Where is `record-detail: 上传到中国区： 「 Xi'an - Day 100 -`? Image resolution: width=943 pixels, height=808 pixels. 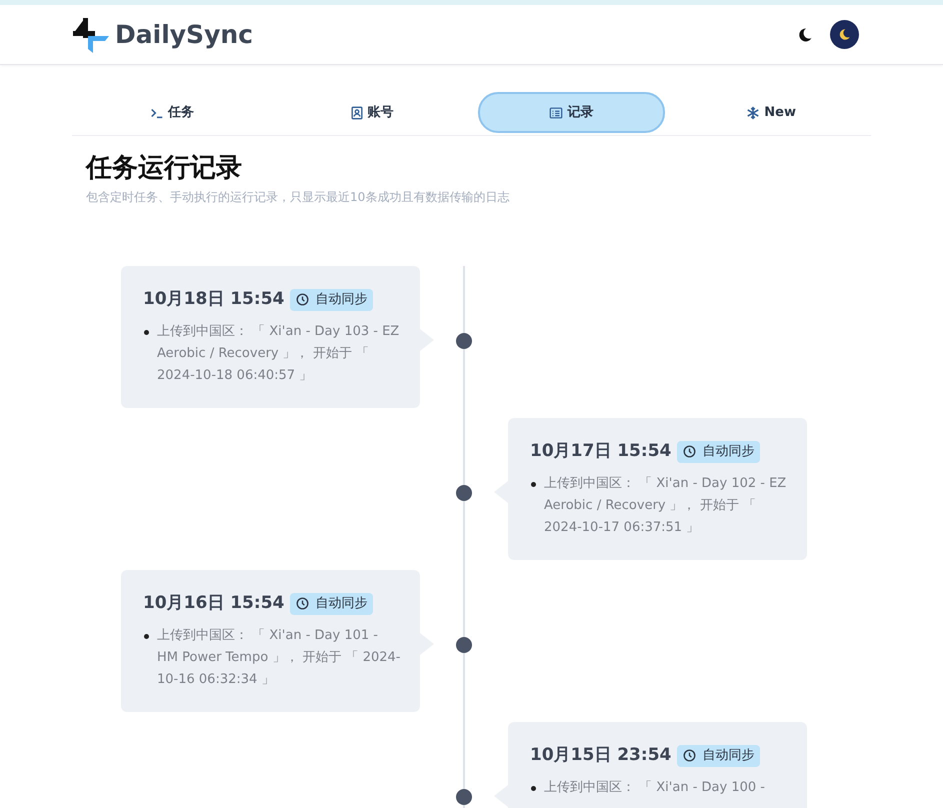
record-detail: 上传到中国区： 「 Xi'an - Day 100 - is located at coordinates (654, 787).